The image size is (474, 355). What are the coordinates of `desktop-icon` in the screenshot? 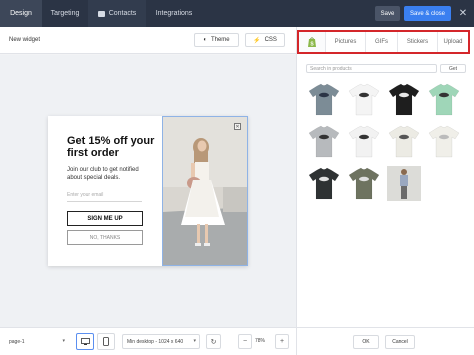 It's located at (85, 341).